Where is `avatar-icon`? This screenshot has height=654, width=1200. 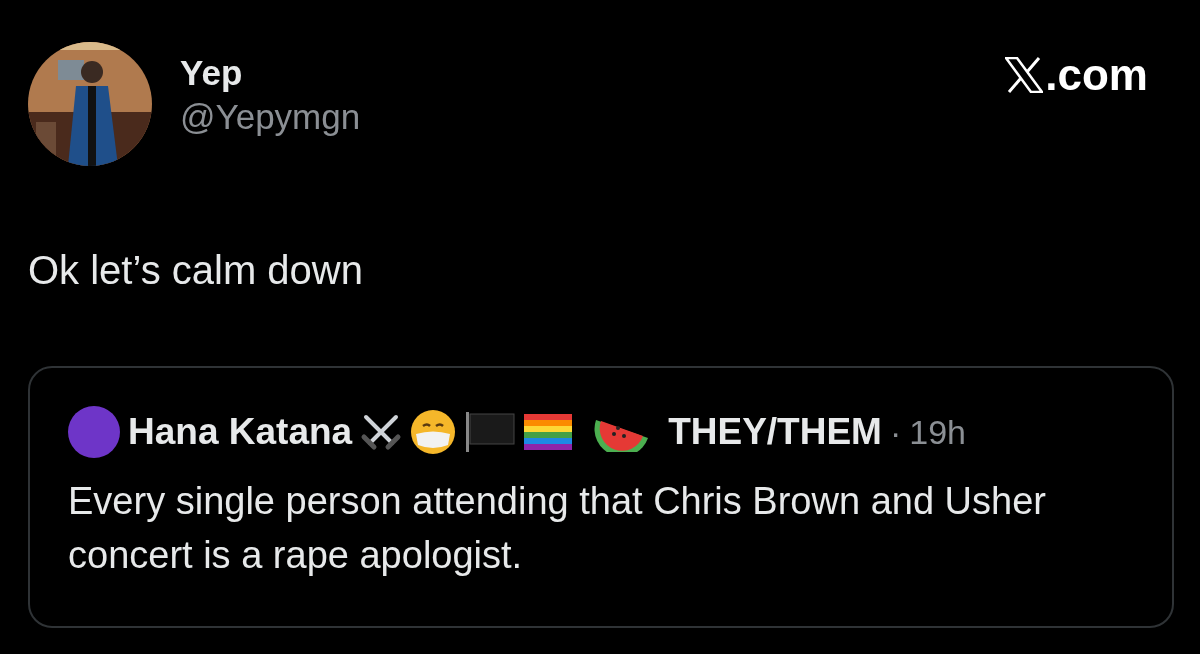 avatar-icon is located at coordinates (94, 432).